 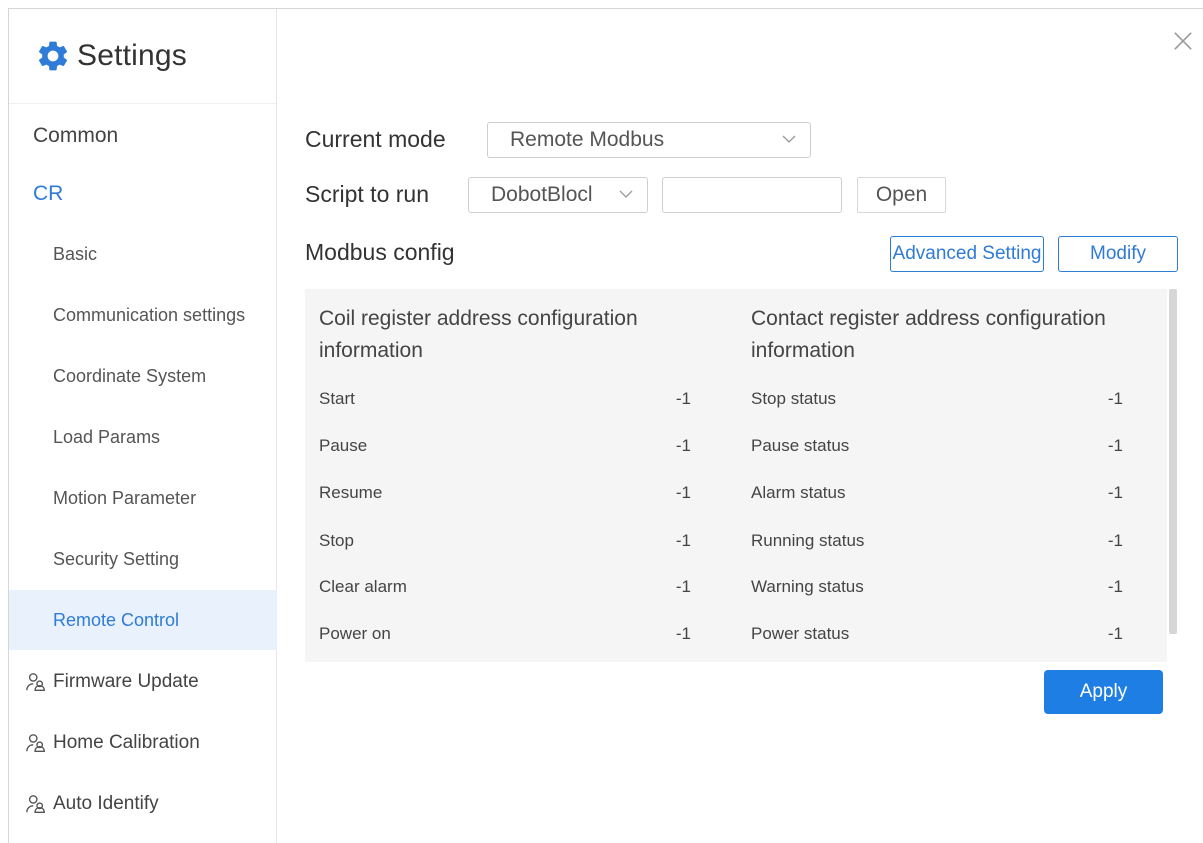 I want to click on contact-register-row: Power status -1, so click(x=937, y=634).